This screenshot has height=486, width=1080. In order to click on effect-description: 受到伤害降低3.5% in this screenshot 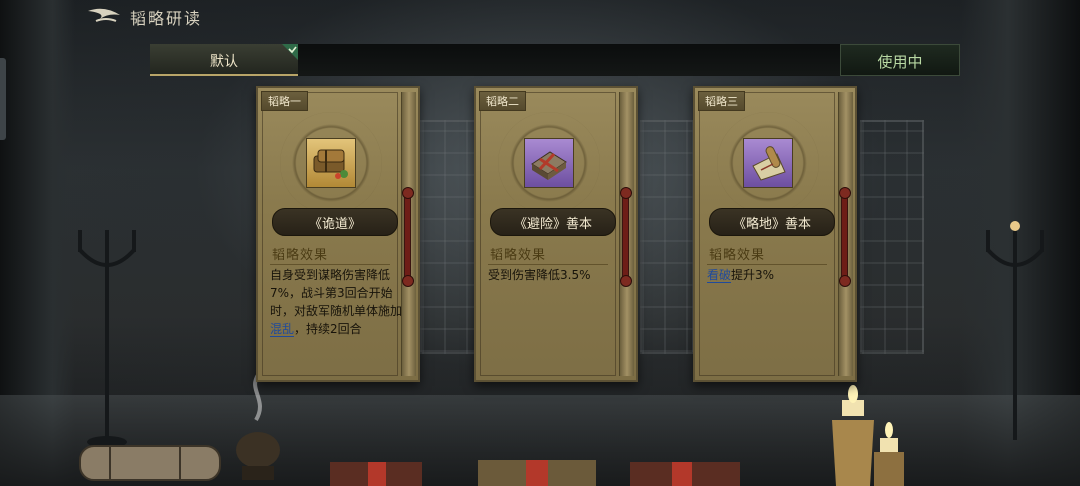, I will do `click(539, 275)`.